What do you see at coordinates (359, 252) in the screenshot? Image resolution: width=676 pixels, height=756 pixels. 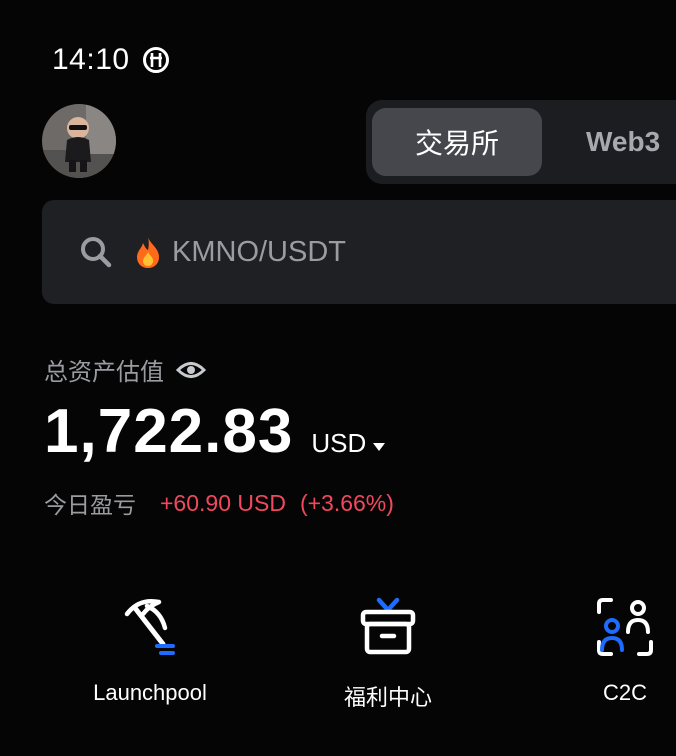 I see `search-bar: KMNO/USDT` at bounding box center [359, 252].